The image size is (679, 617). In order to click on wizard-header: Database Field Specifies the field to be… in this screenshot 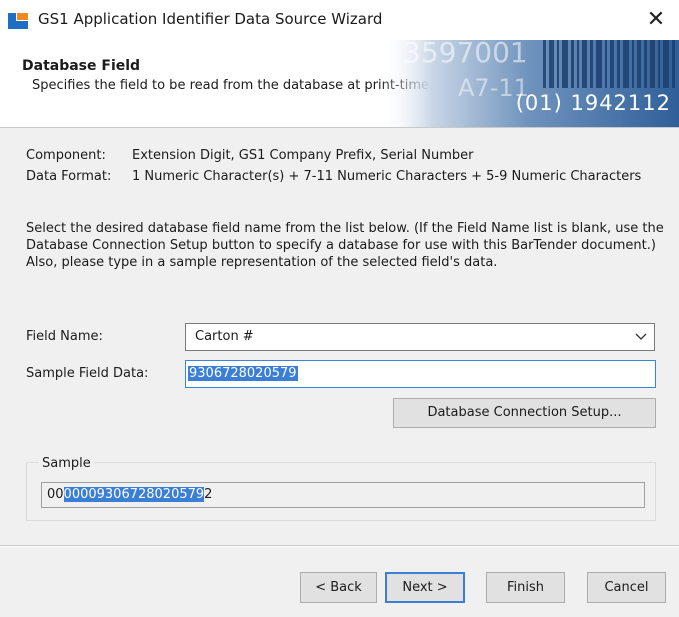, I will do `click(339, 84)`.